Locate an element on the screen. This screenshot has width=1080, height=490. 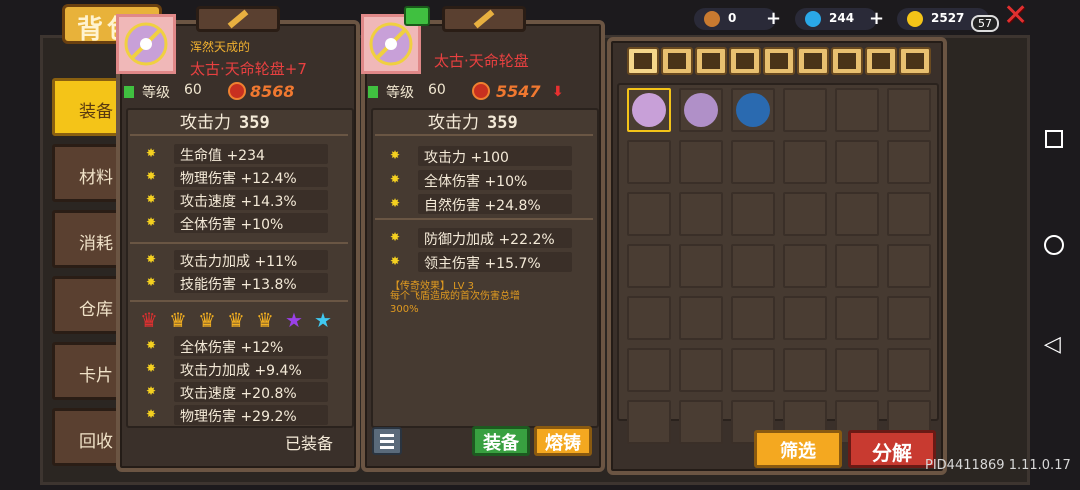
boots-icon is located at coordinates (813, 61).